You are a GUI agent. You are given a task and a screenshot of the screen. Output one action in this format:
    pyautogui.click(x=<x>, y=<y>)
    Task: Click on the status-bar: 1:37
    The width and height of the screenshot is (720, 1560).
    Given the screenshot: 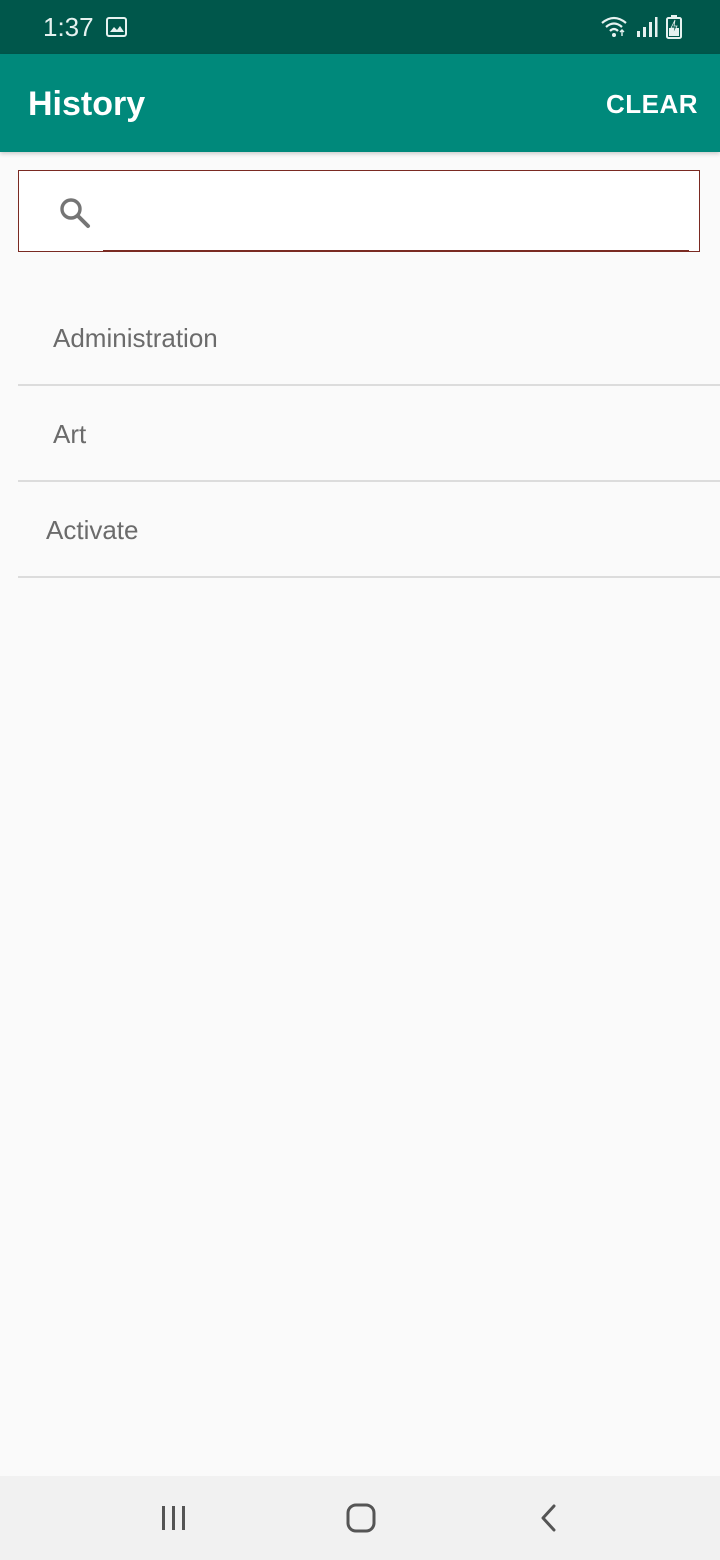 What is the action you would take?
    pyautogui.click(x=360, y=27)
    